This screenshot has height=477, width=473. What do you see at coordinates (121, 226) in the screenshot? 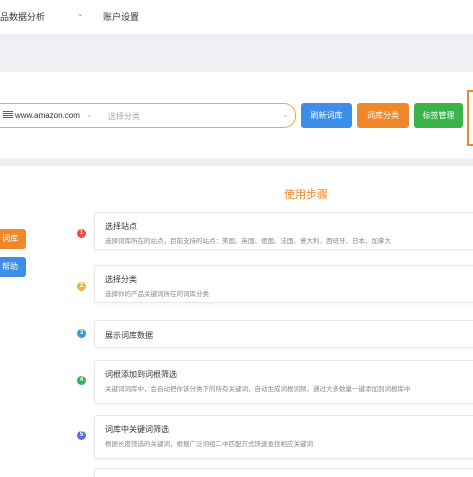
I see `step-title: 选择站点` at bounding box center [121, 226].